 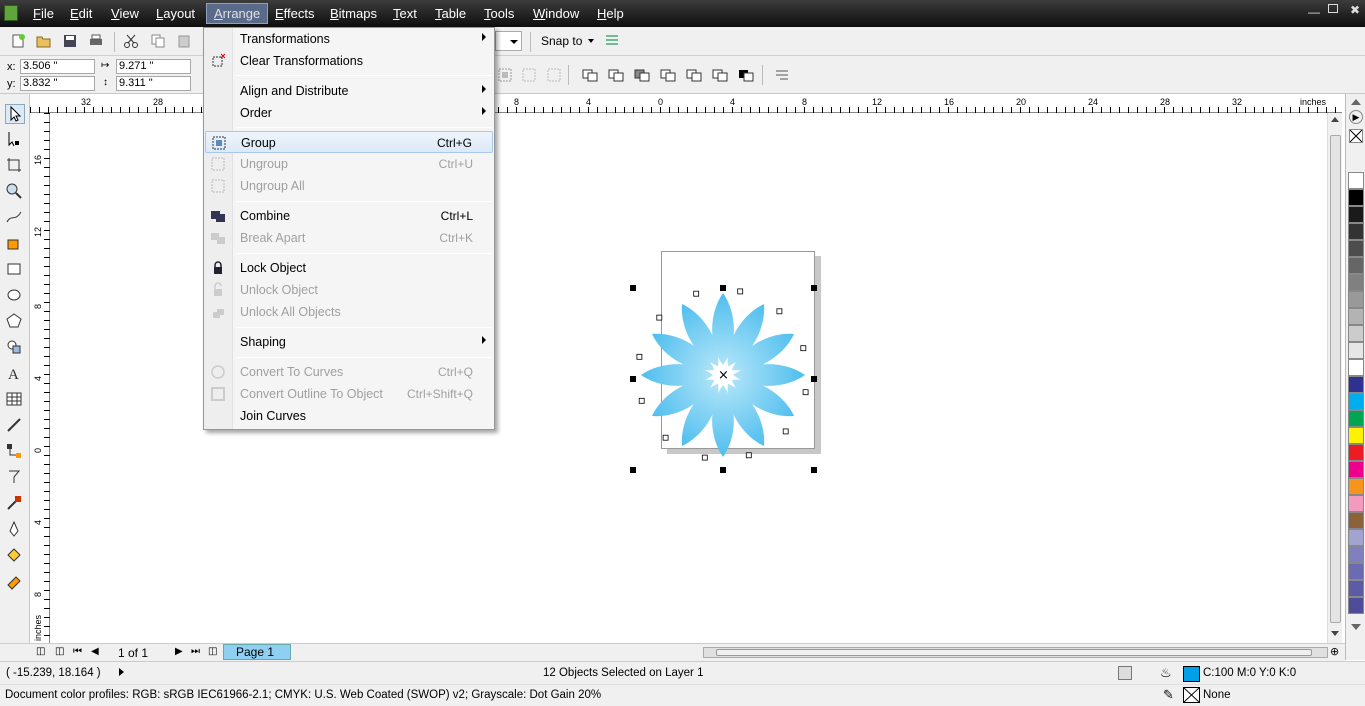 I want to click on copy-icon, so click(x=158, y=41).